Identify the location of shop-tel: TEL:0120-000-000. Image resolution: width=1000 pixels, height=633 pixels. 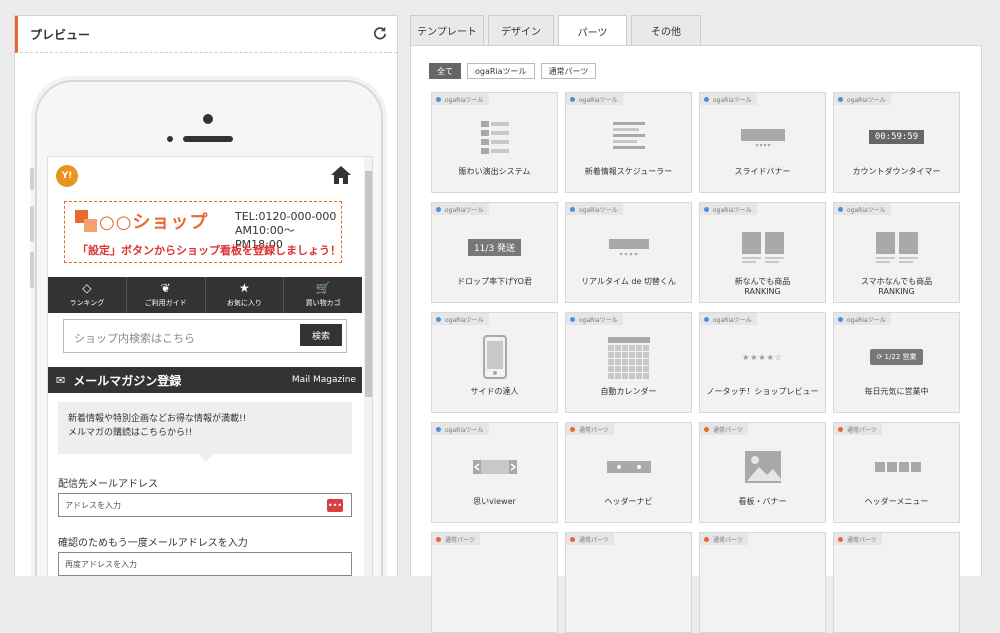
(286, 216).